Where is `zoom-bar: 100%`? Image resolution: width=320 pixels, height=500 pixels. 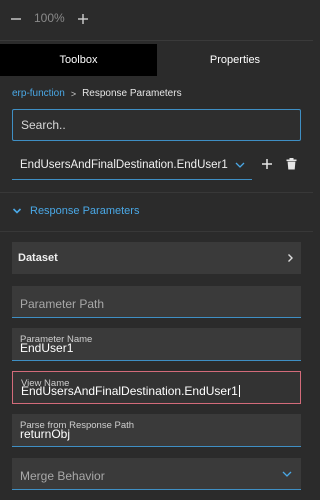 zoom-bar: 100% is located at coordinates (156, 20).